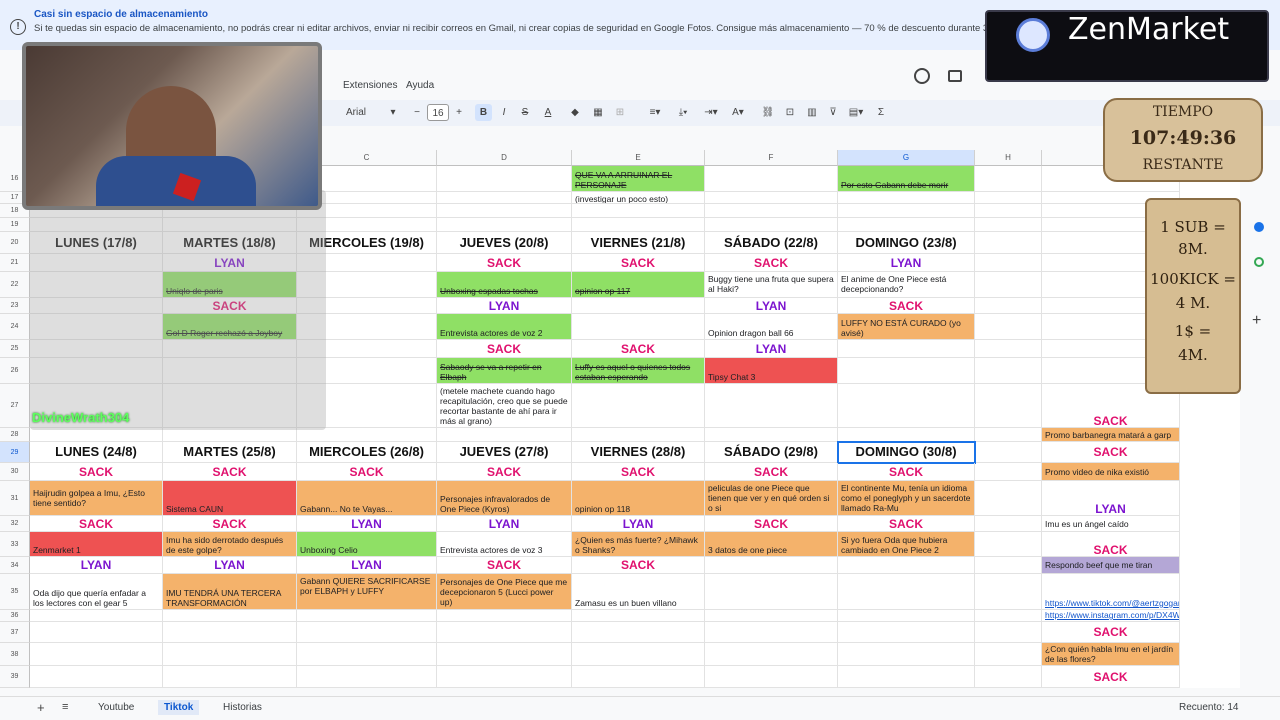 The width and height of the screenshot is (1280, 720). Describe the element at coordinates (1111, 616) in the screenshot. I see `link-cell: https://www.instagram.com/p/DX4WBkcsuAF/` at that location.